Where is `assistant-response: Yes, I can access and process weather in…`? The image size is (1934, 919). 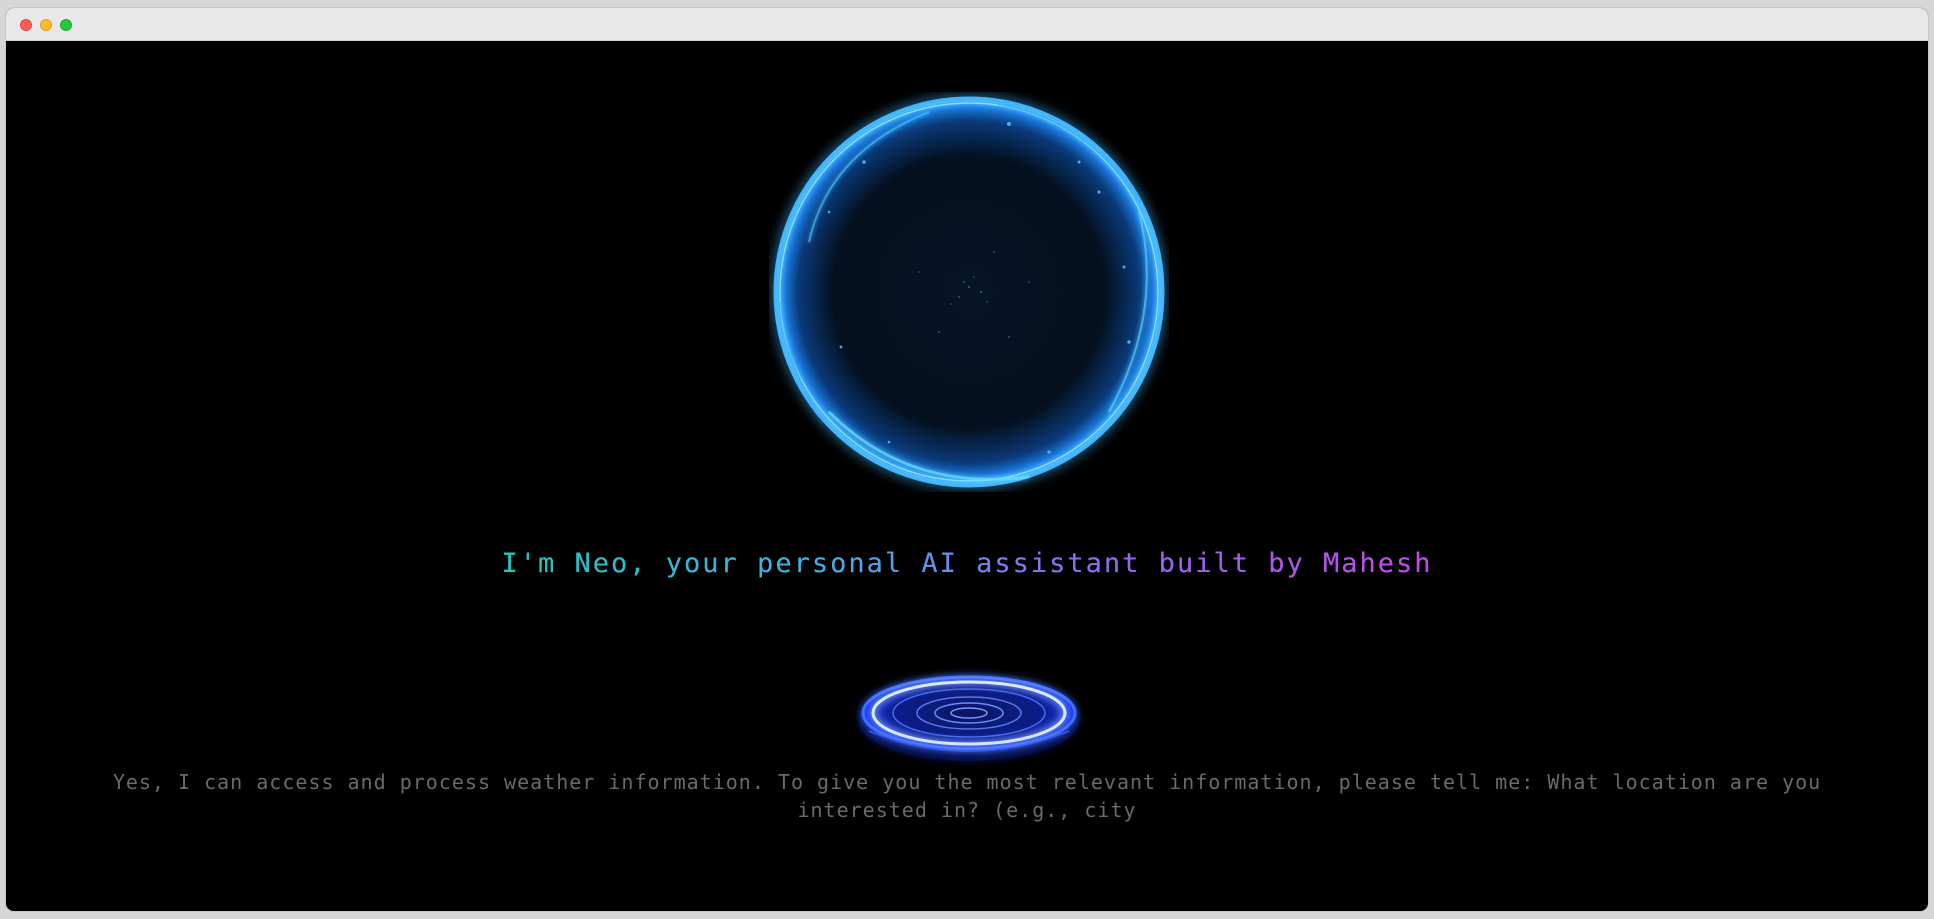
assistant-response: Yes, I can access and process weather in… is located at coordinates (967, 796).